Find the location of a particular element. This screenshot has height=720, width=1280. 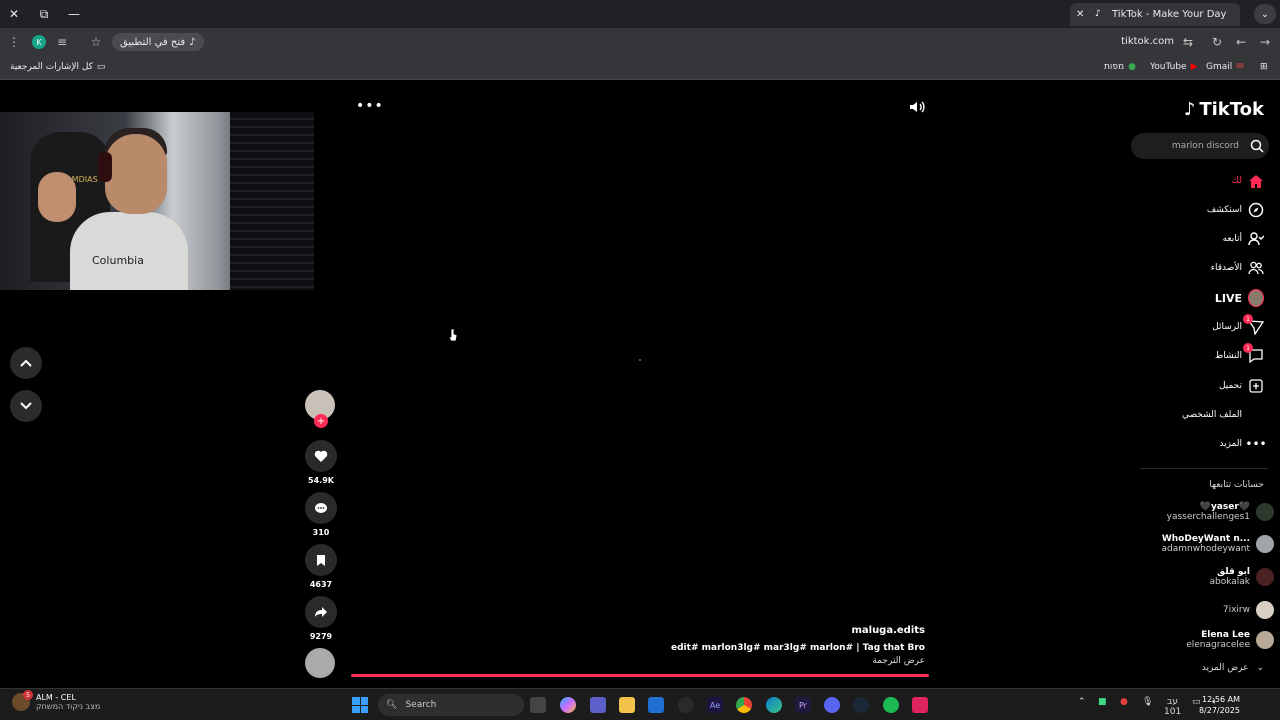

open-in-app-chip: فتح في التطبيق ♪ is located at coordinates (158, 42).